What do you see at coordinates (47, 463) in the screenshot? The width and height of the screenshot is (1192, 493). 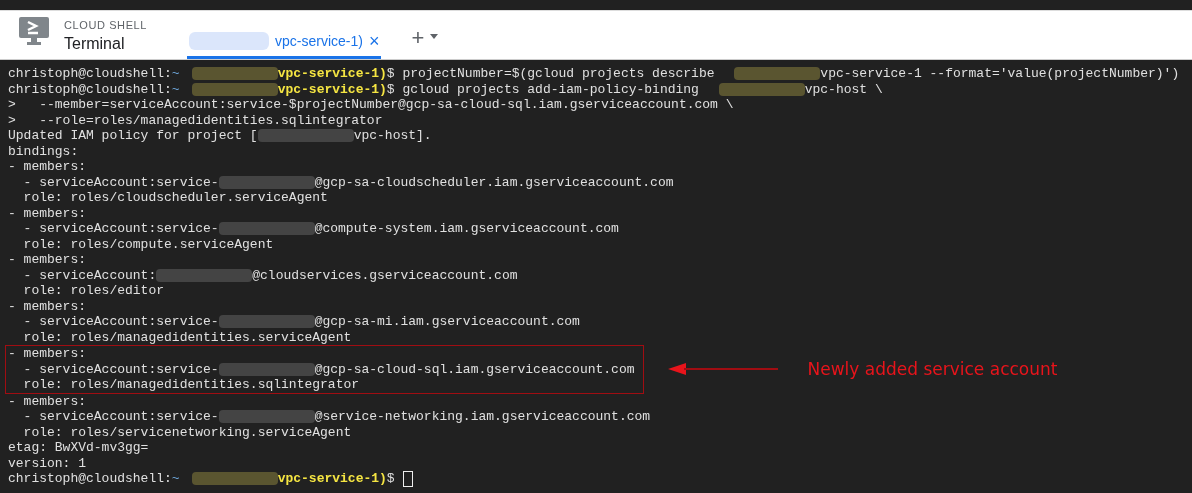 I see `terminal-text: version: 1` at bounding box center [47, 463].